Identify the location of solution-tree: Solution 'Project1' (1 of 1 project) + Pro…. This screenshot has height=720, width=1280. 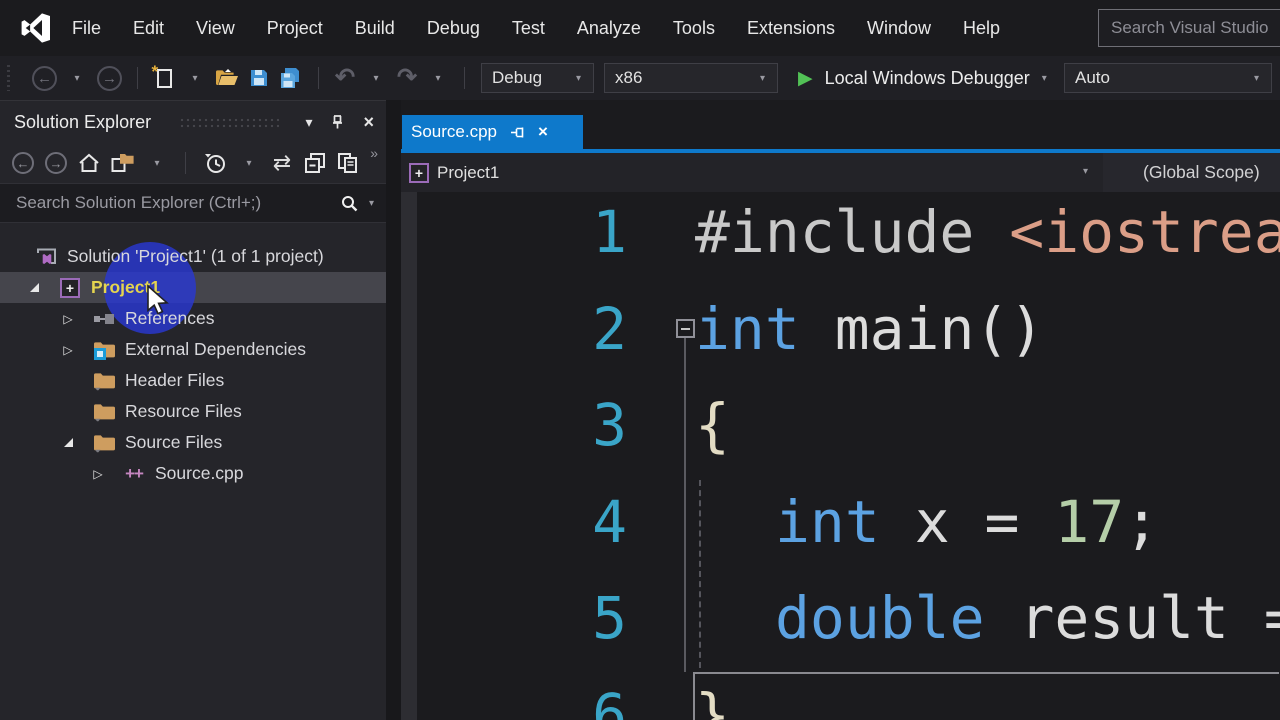
(193, 365).